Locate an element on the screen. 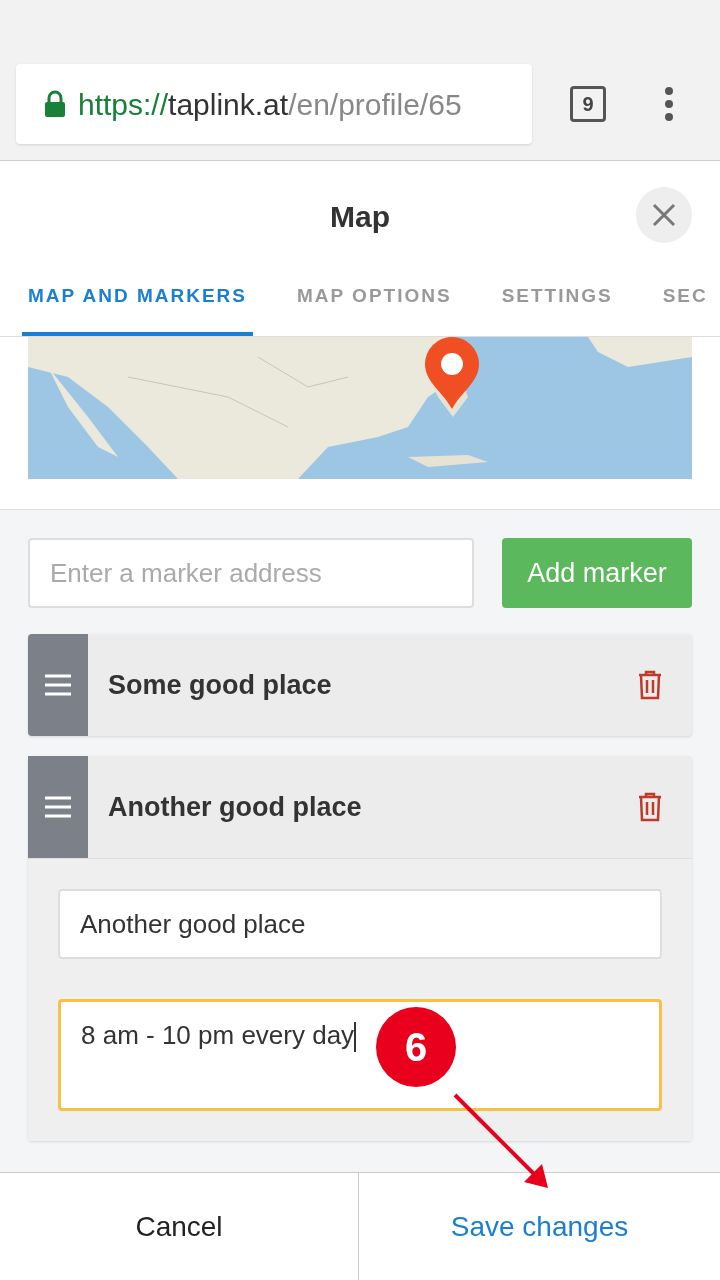  address-input-field: Enter a marker address is located at coordinates (251, 573).